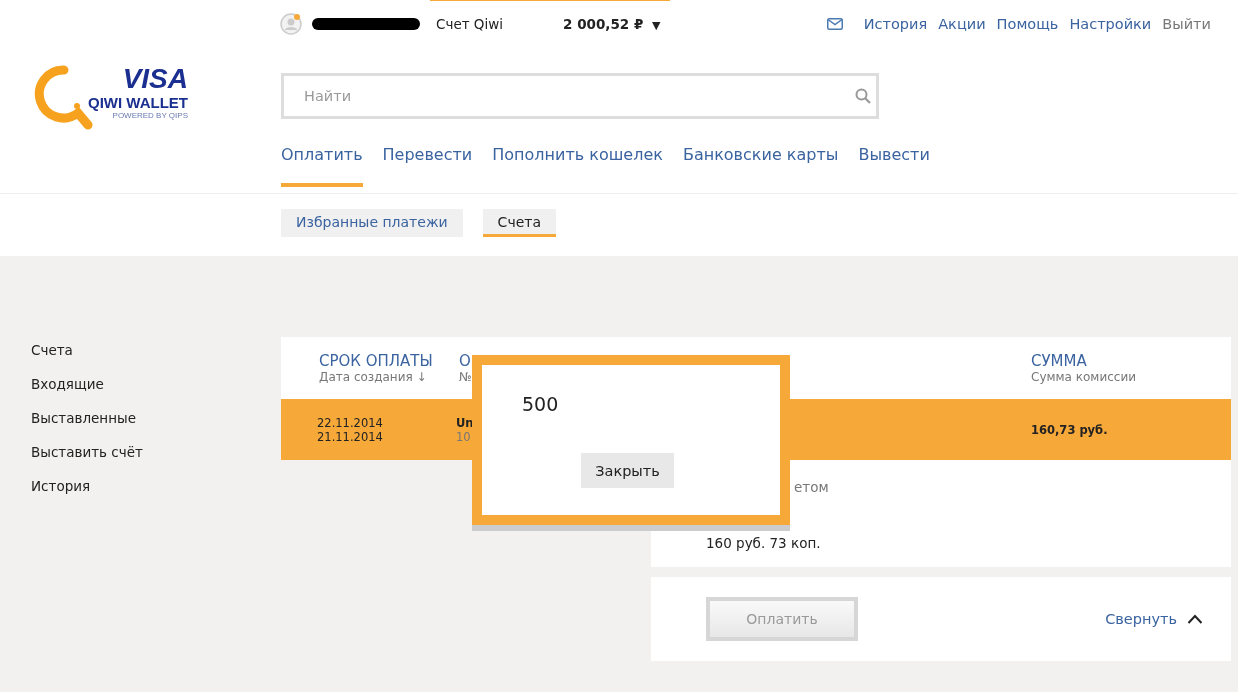 This screenshot has height=692, width=1238. What do you see at coordinates (1070, 429) in the screenshot?
I see `amount: 160,73 руб.` at bounding box center [1070, 429].